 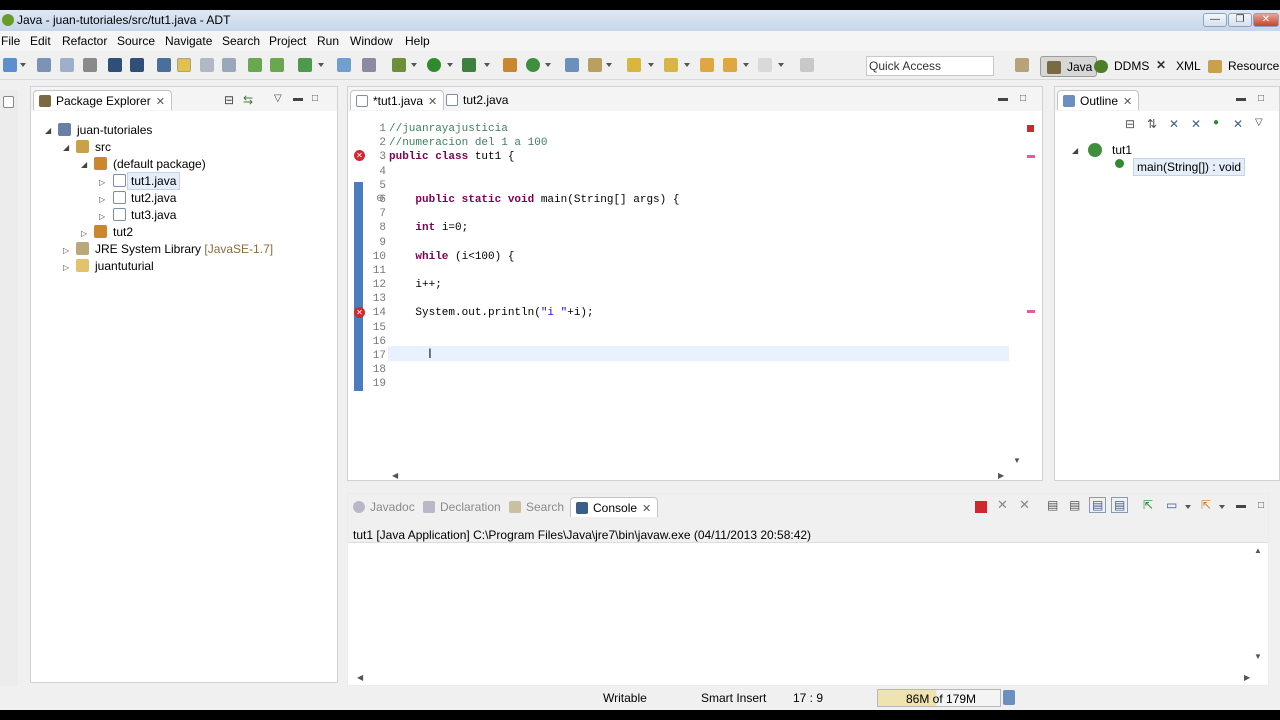 I want to click on run-dropdown-icon, so click(x=450, y=65).